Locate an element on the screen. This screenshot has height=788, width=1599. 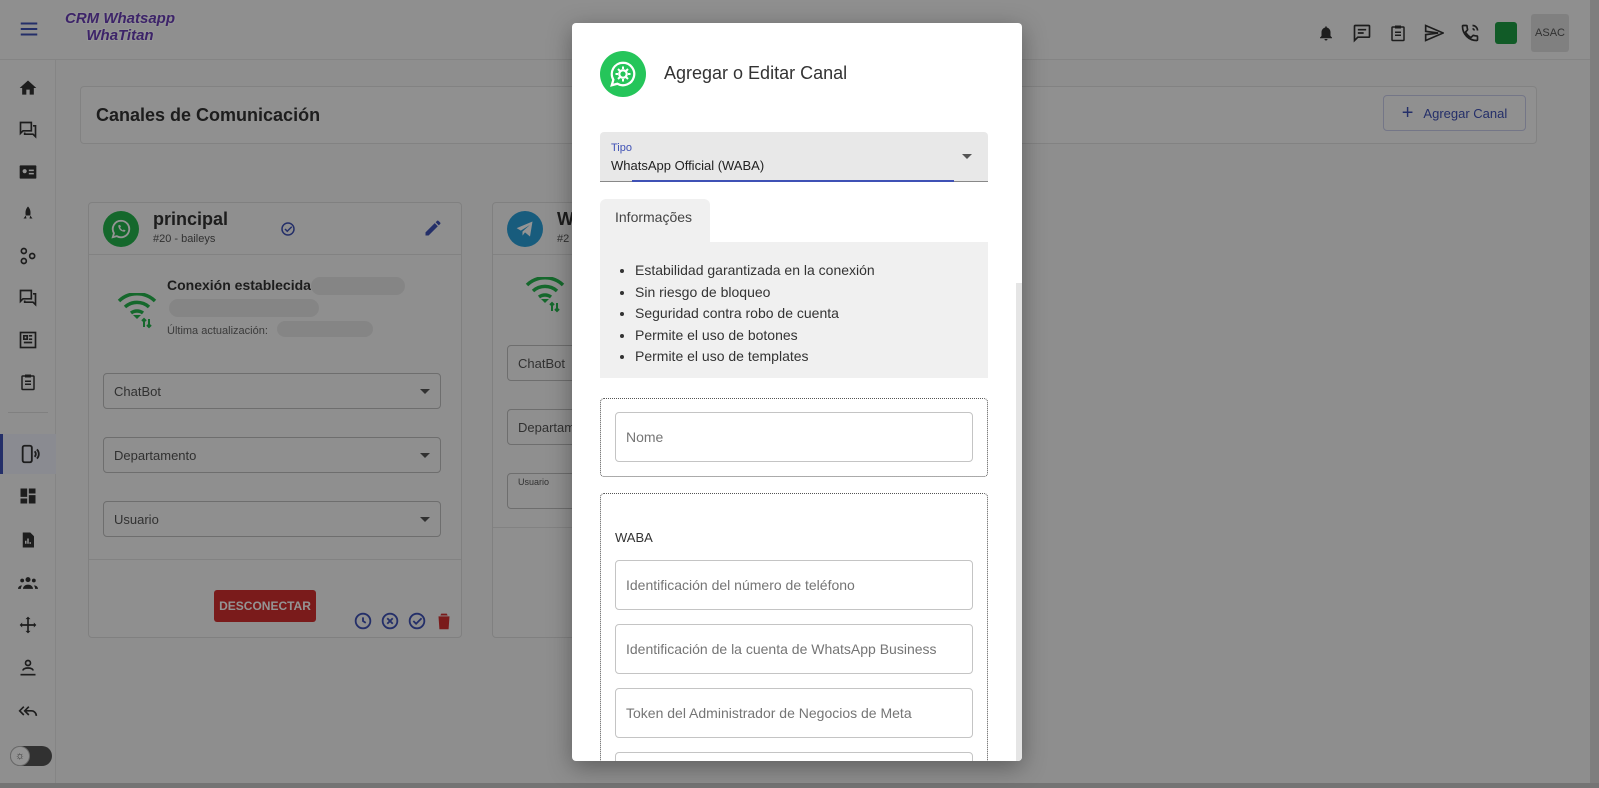
type-select-value: WhatsApp Official (WABA) is located at coordinates (688, 165).